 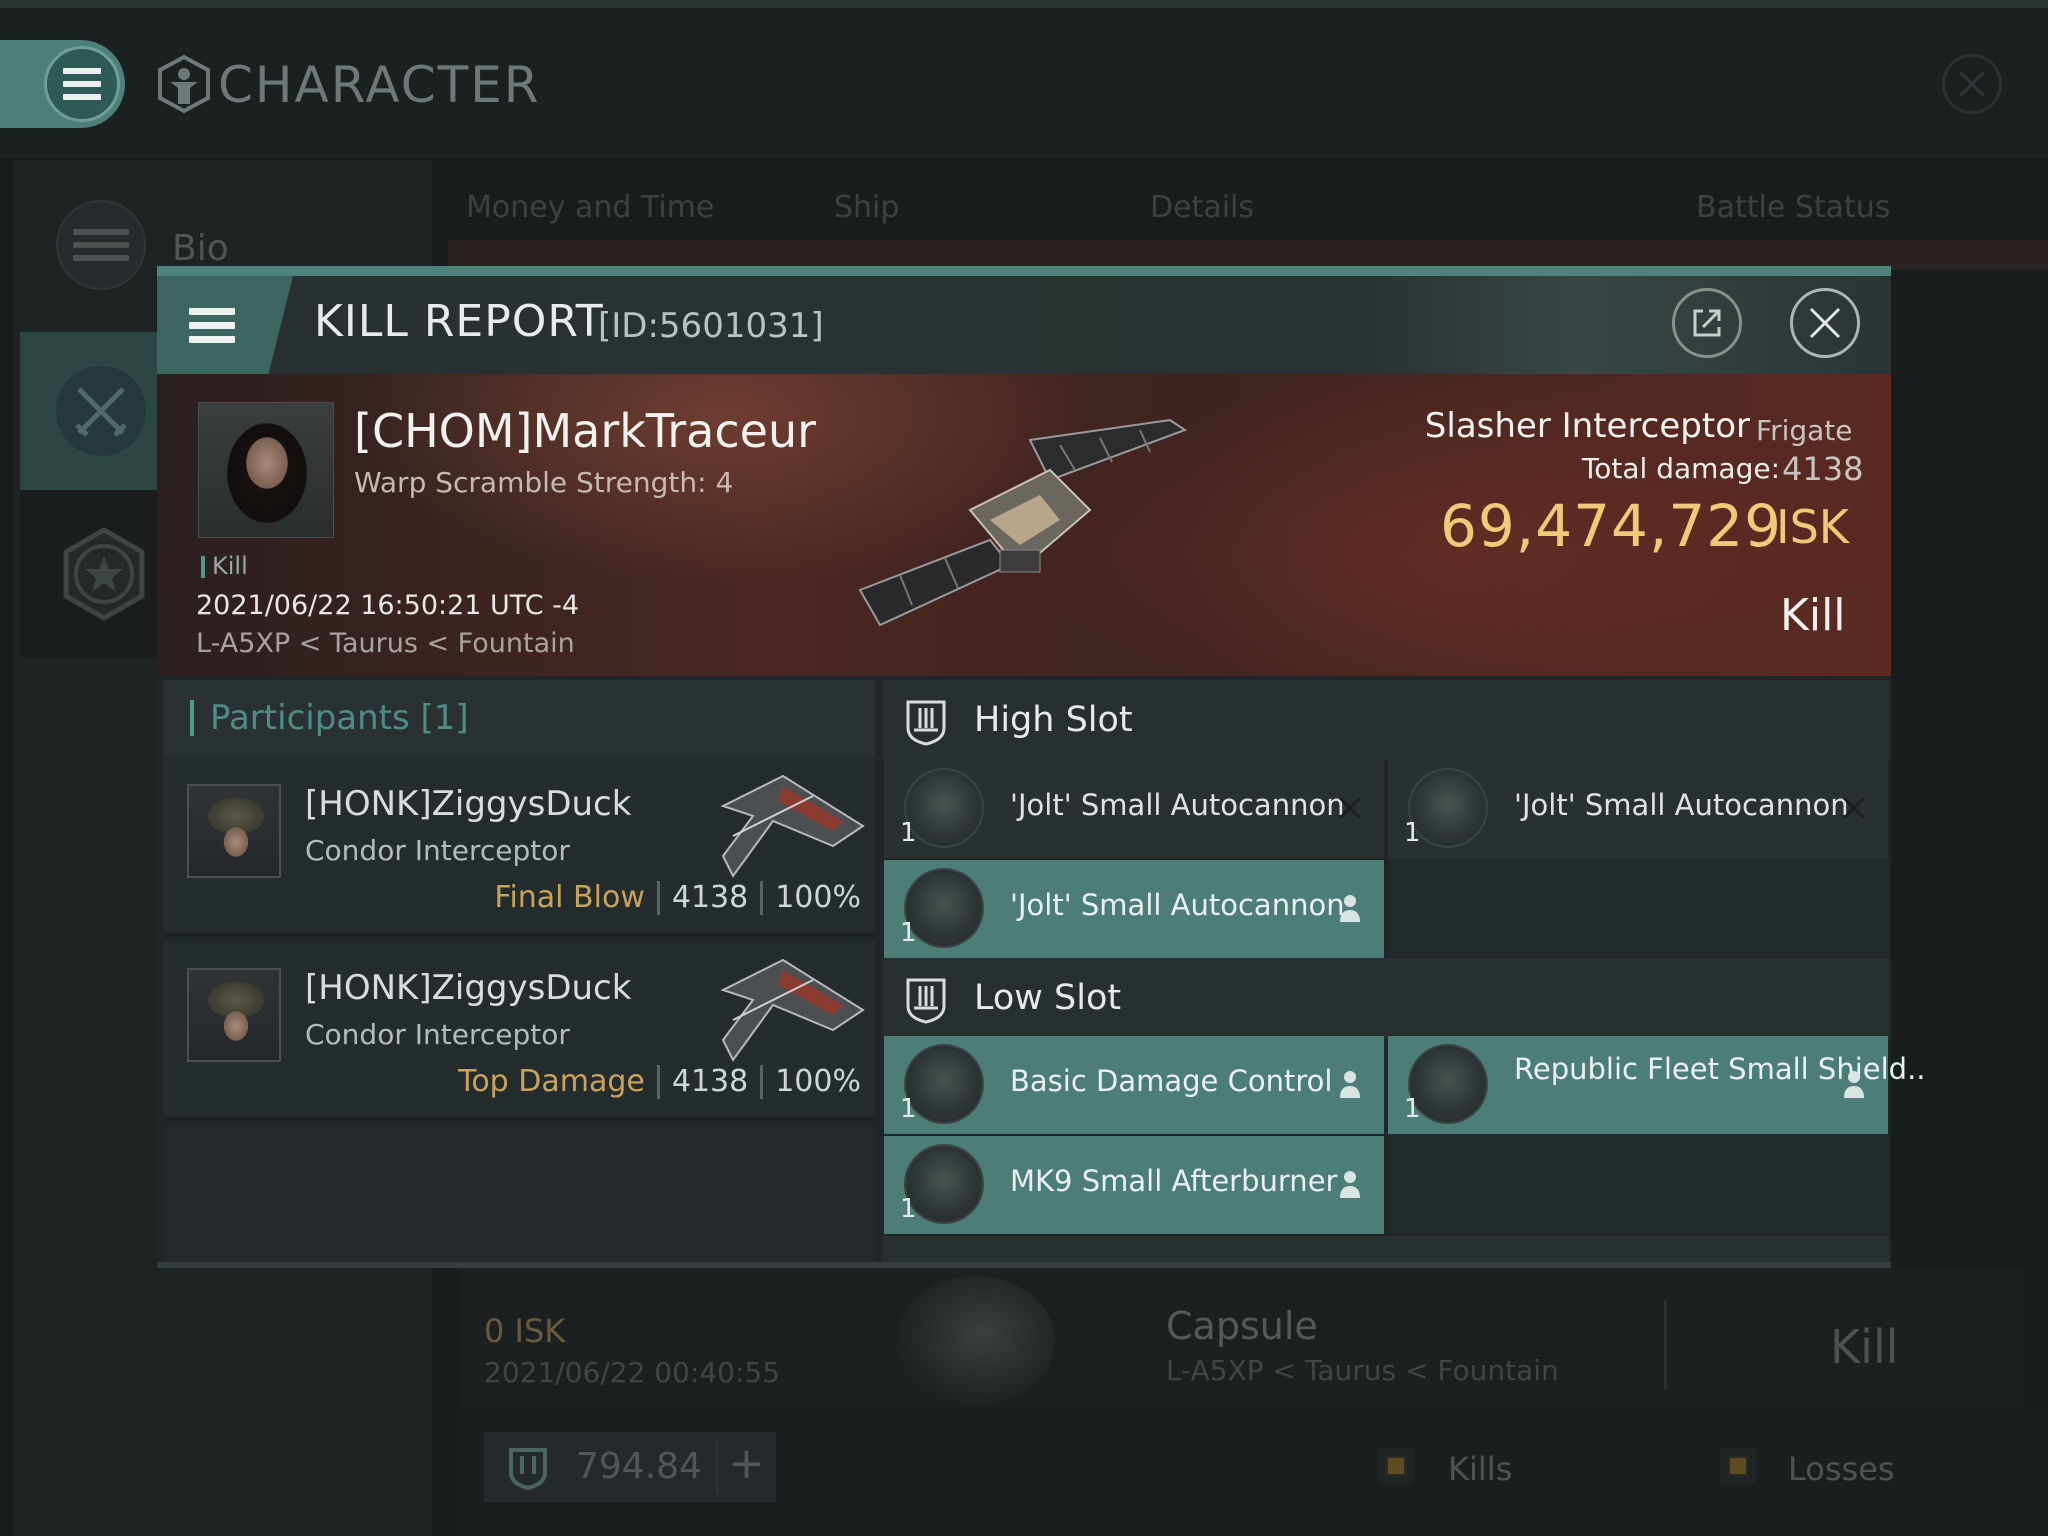 I want to click on module-item: 1 Basic Damage Control, so click(x=1134, y=1085).